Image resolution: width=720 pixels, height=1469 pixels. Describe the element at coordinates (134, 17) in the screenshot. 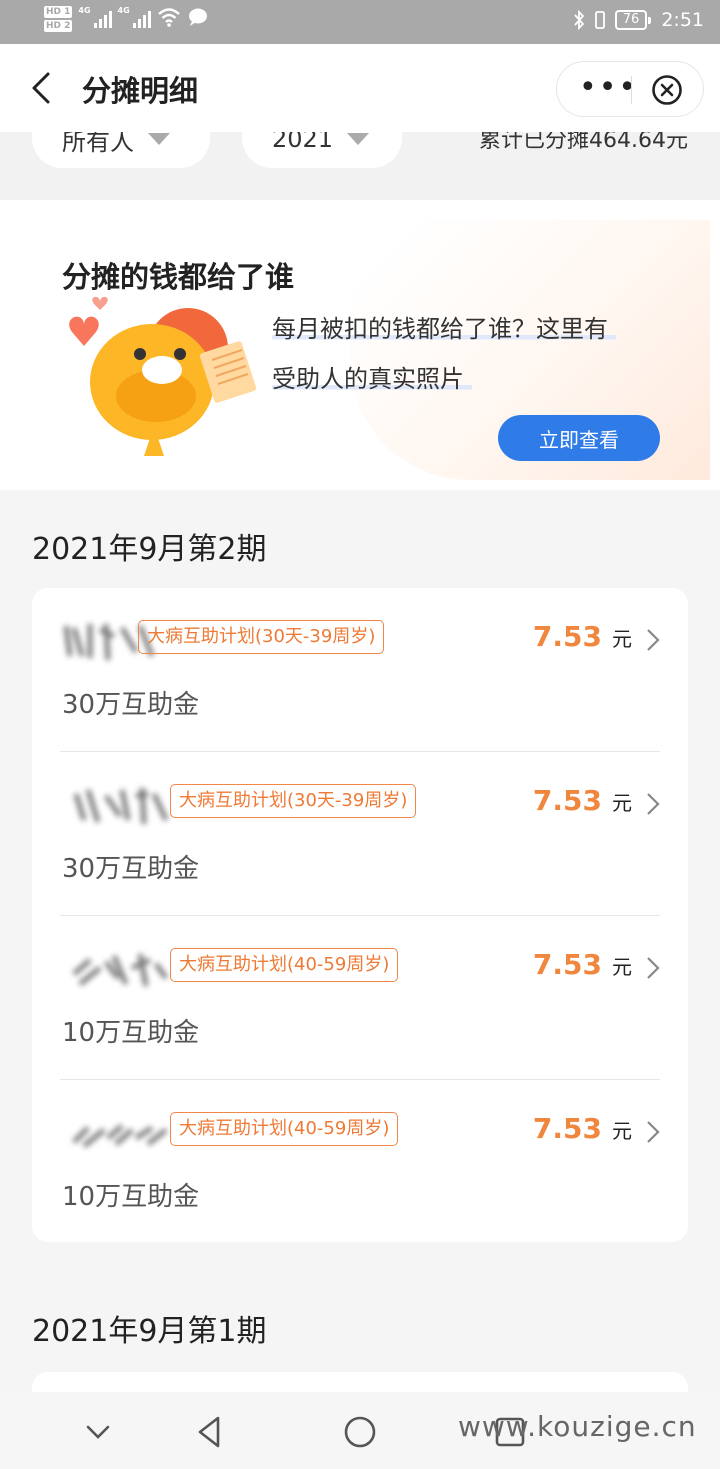

I see `signal-2-icon: 4G` at that location.